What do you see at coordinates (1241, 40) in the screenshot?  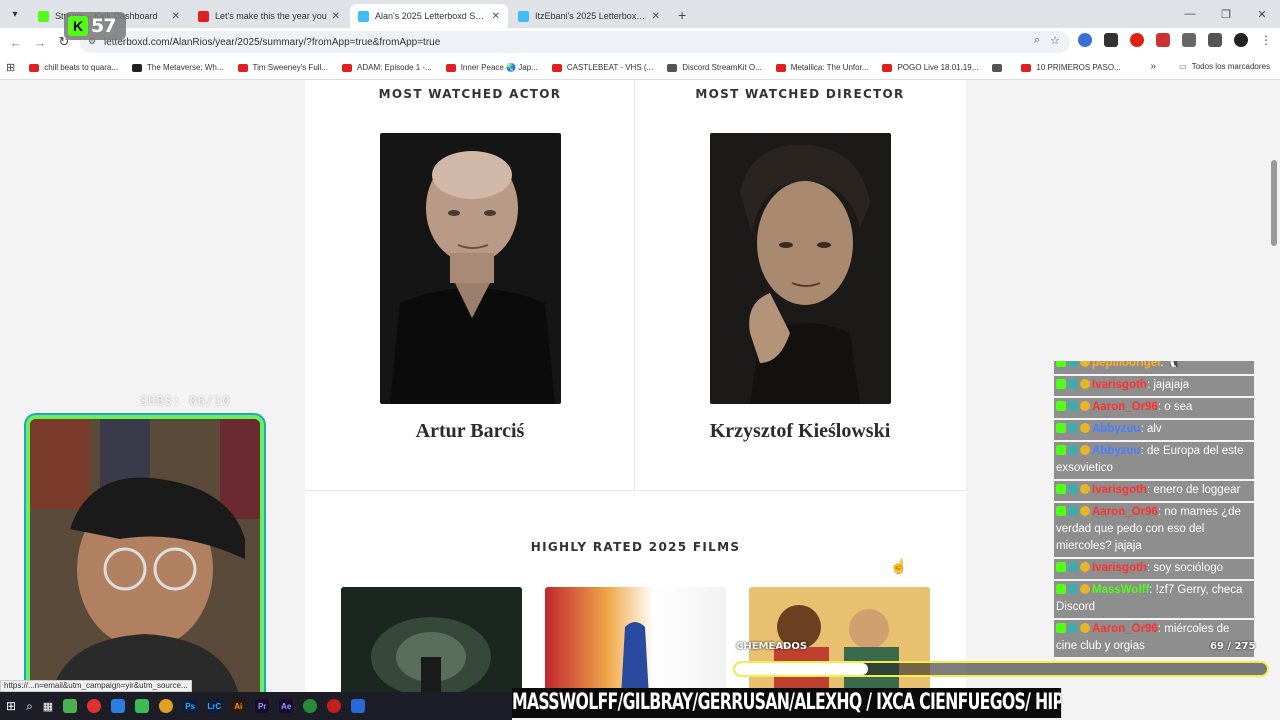 I see `profile-avatar` at bounding box center [1241, 40].